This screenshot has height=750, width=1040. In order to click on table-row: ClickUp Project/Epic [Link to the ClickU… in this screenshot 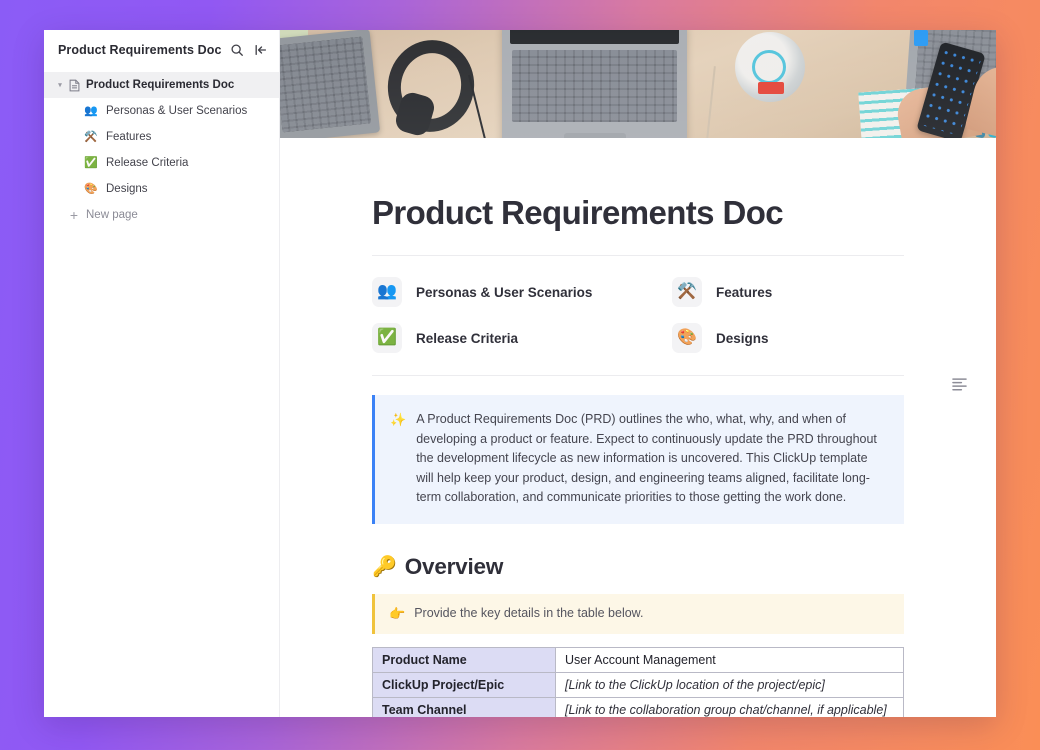, I will do `click(638, 685)`.